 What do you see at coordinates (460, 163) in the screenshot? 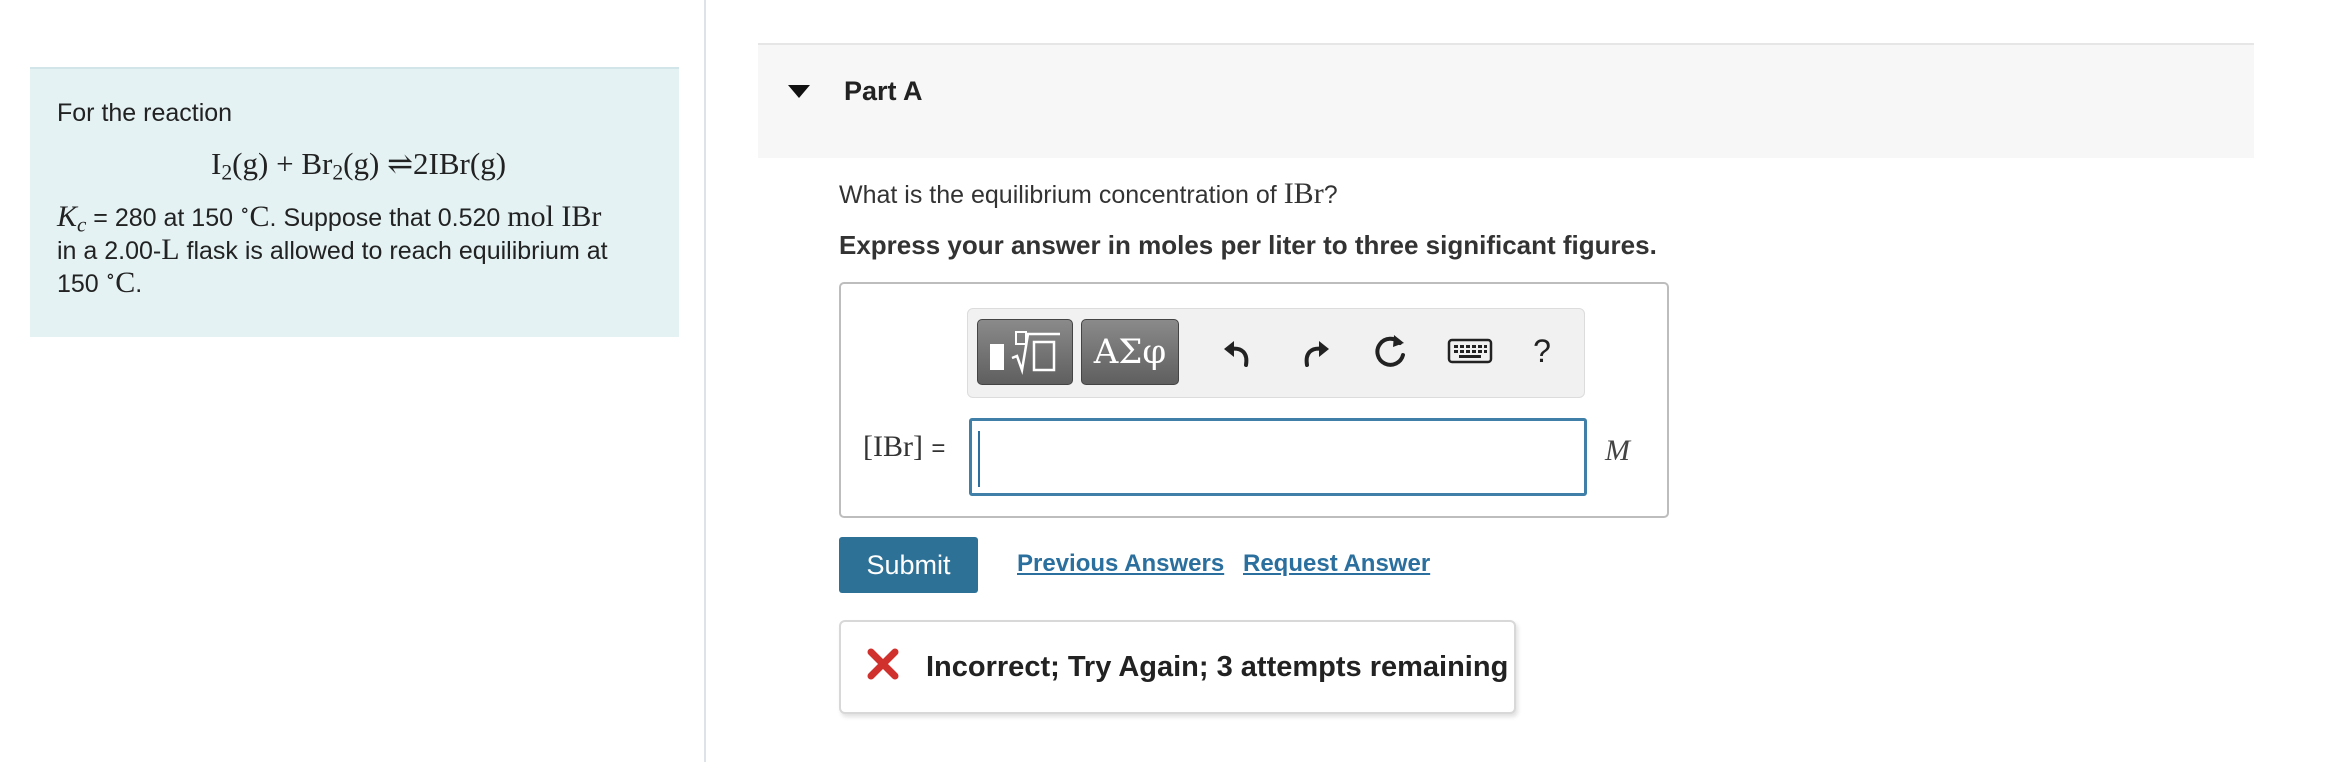
I see `product-ibr: 2IBr(g)` at bounding box center [460, 163].